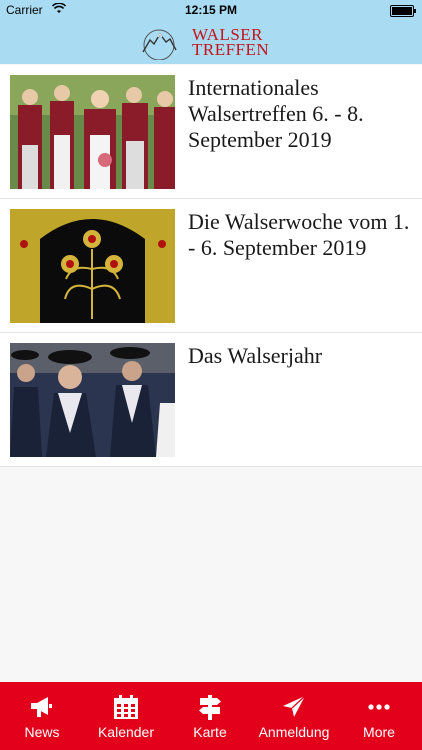 The height and width of the screenshot is (750, 422). What do you see at coordinates (126, 707) in the screenshot?
I see `calendar-icon` at bounding box center [126, 707].